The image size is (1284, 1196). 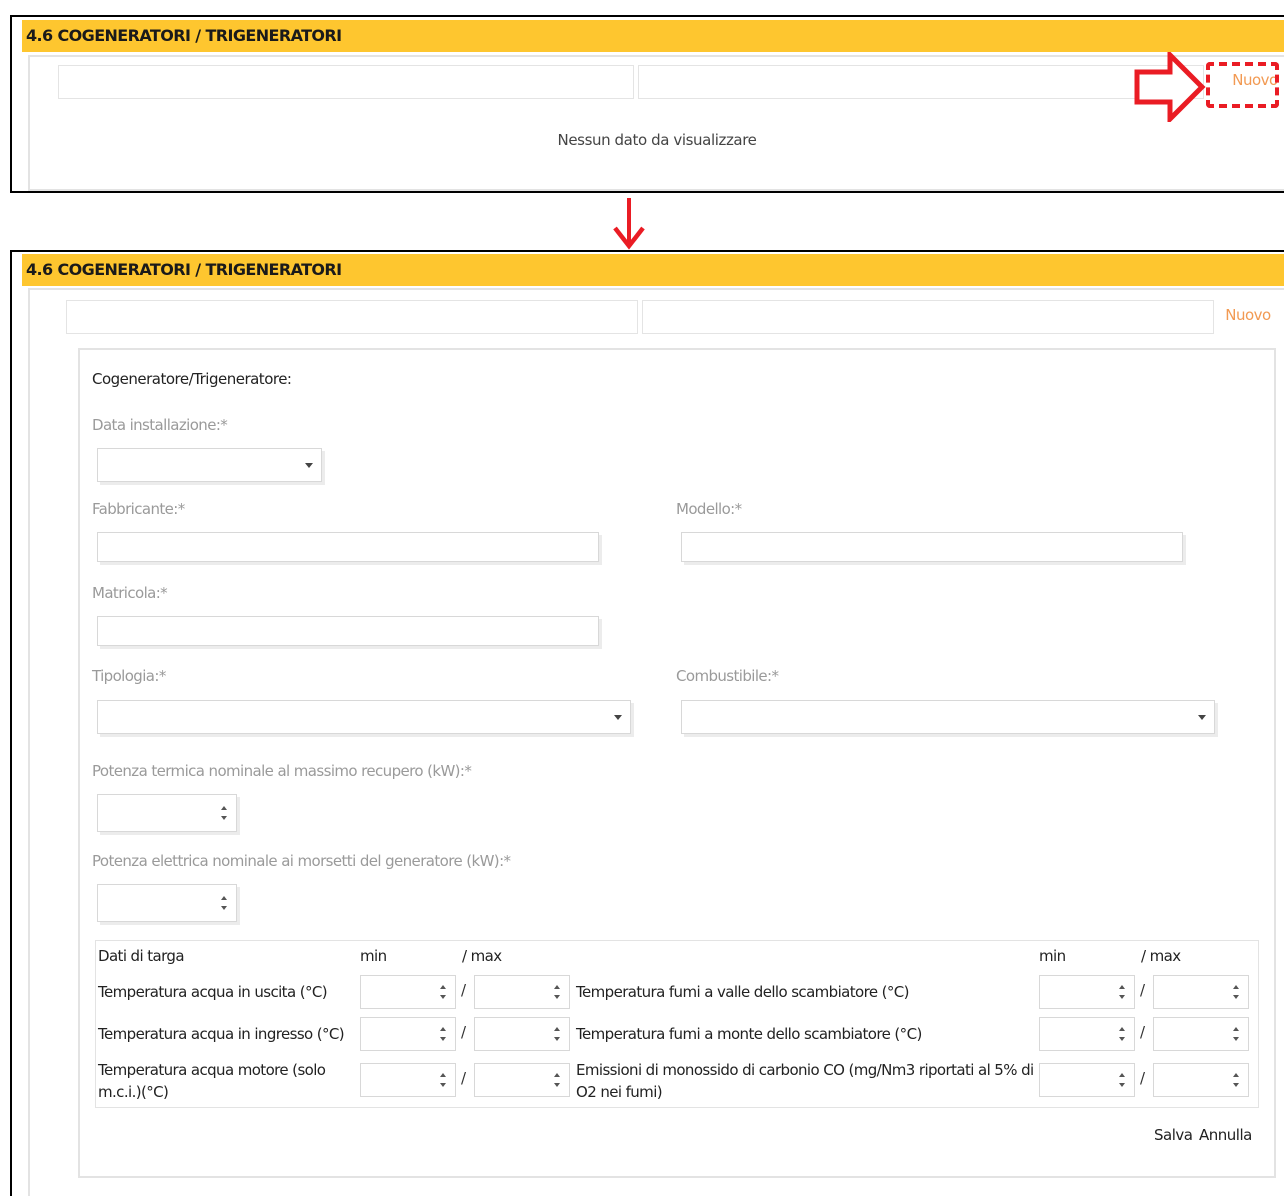 I want to click on data-installazione-select, so click(x=209, y=465).